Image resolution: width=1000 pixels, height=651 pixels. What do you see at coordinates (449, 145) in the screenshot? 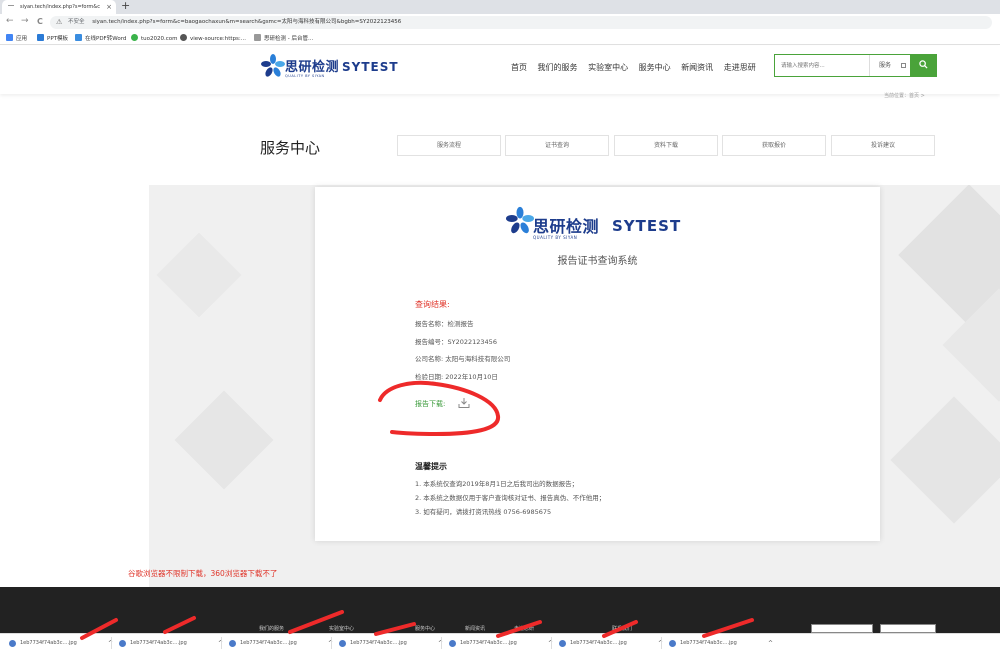
I see `tab-service-process: 服务流程` at bounding box center [449, 145].